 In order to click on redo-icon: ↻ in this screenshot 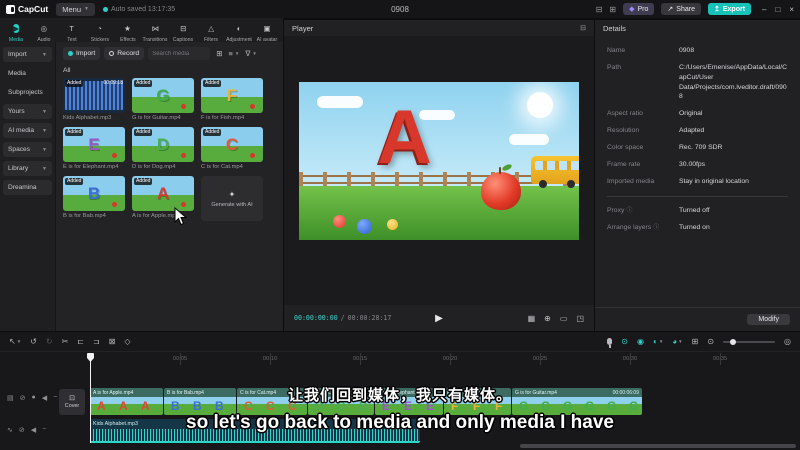, I will do `click(49, 341)`.